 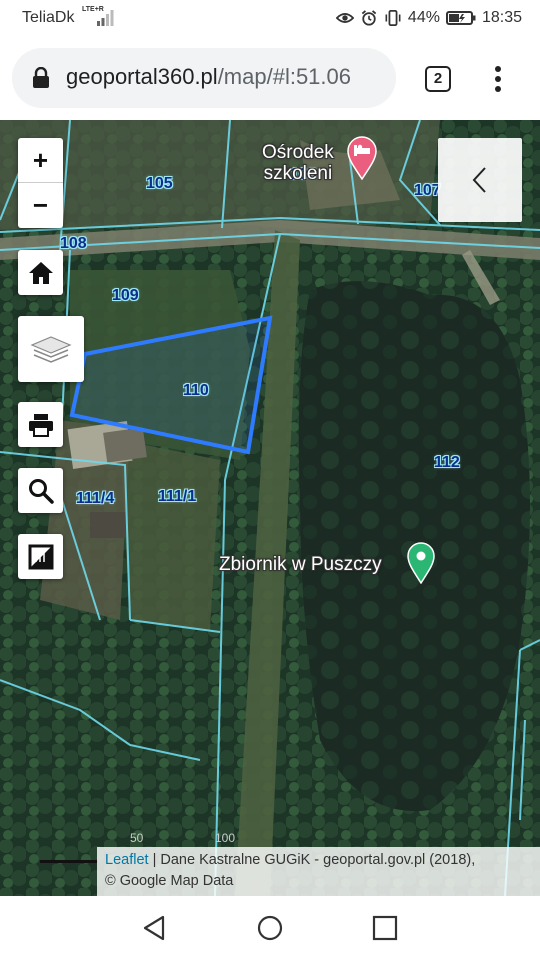 What do you see at coordinates (298, 152) in the screenshot?
I see `poi-label-line: Ośrodek` at bounding box center [298, 152].